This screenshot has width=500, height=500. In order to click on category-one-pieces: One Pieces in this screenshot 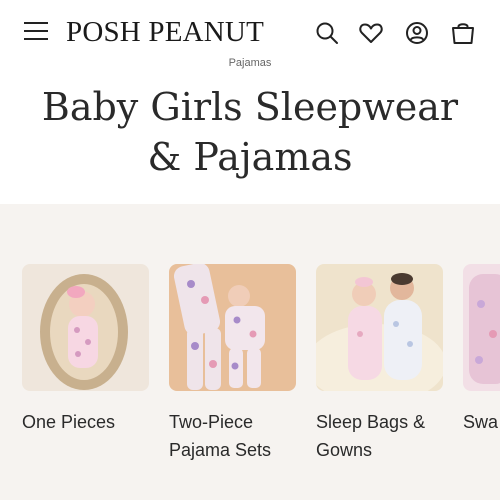, I will do `click(85, 350)`.